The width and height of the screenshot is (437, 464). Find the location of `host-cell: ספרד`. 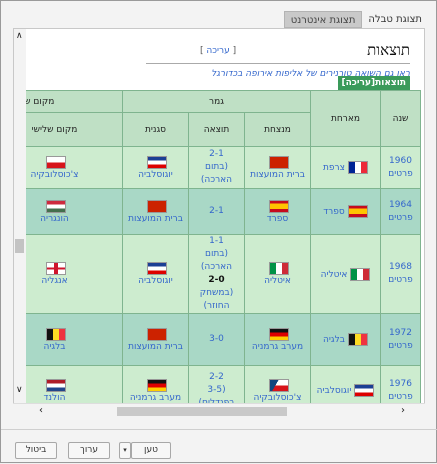

host-cell: ספרד is located at coordinates (345, 211).